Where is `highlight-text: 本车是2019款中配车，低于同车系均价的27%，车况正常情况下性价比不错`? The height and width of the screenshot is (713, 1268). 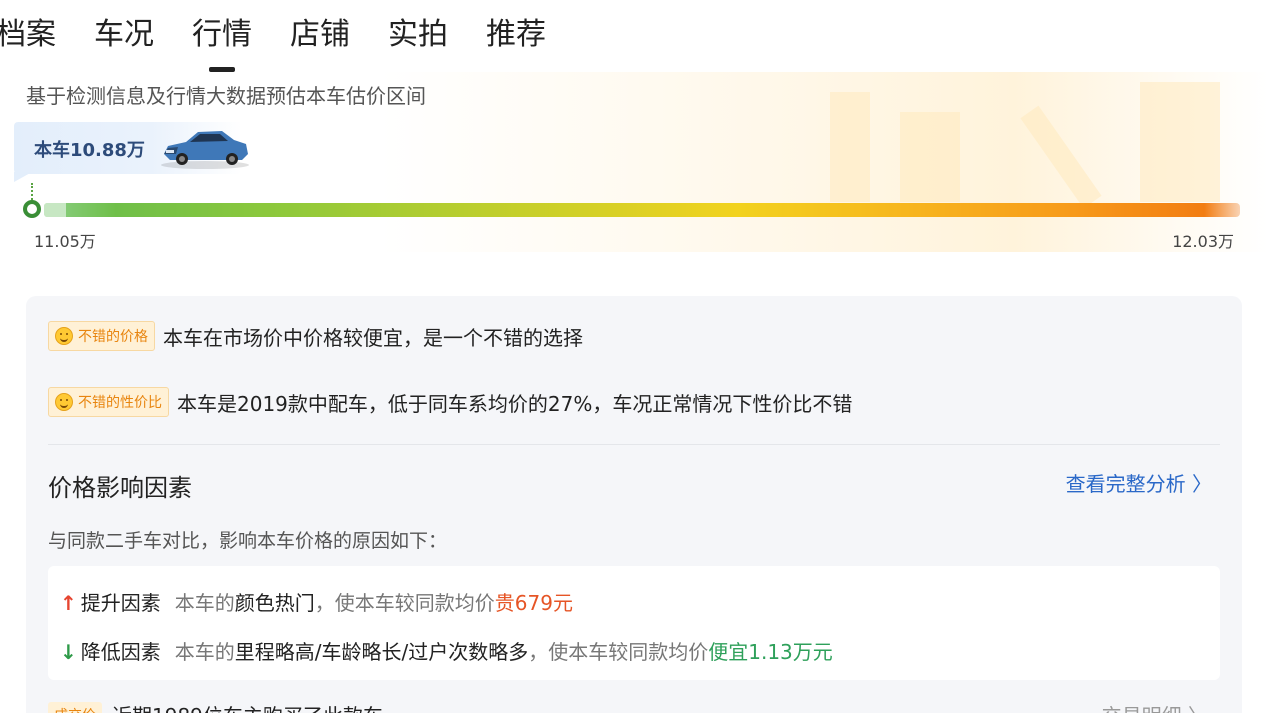
highlight-text: 本车是2019款中配车，低于同车系均价的27%，车况正常情况下性价比不错 is located at coordinates (515, 403).